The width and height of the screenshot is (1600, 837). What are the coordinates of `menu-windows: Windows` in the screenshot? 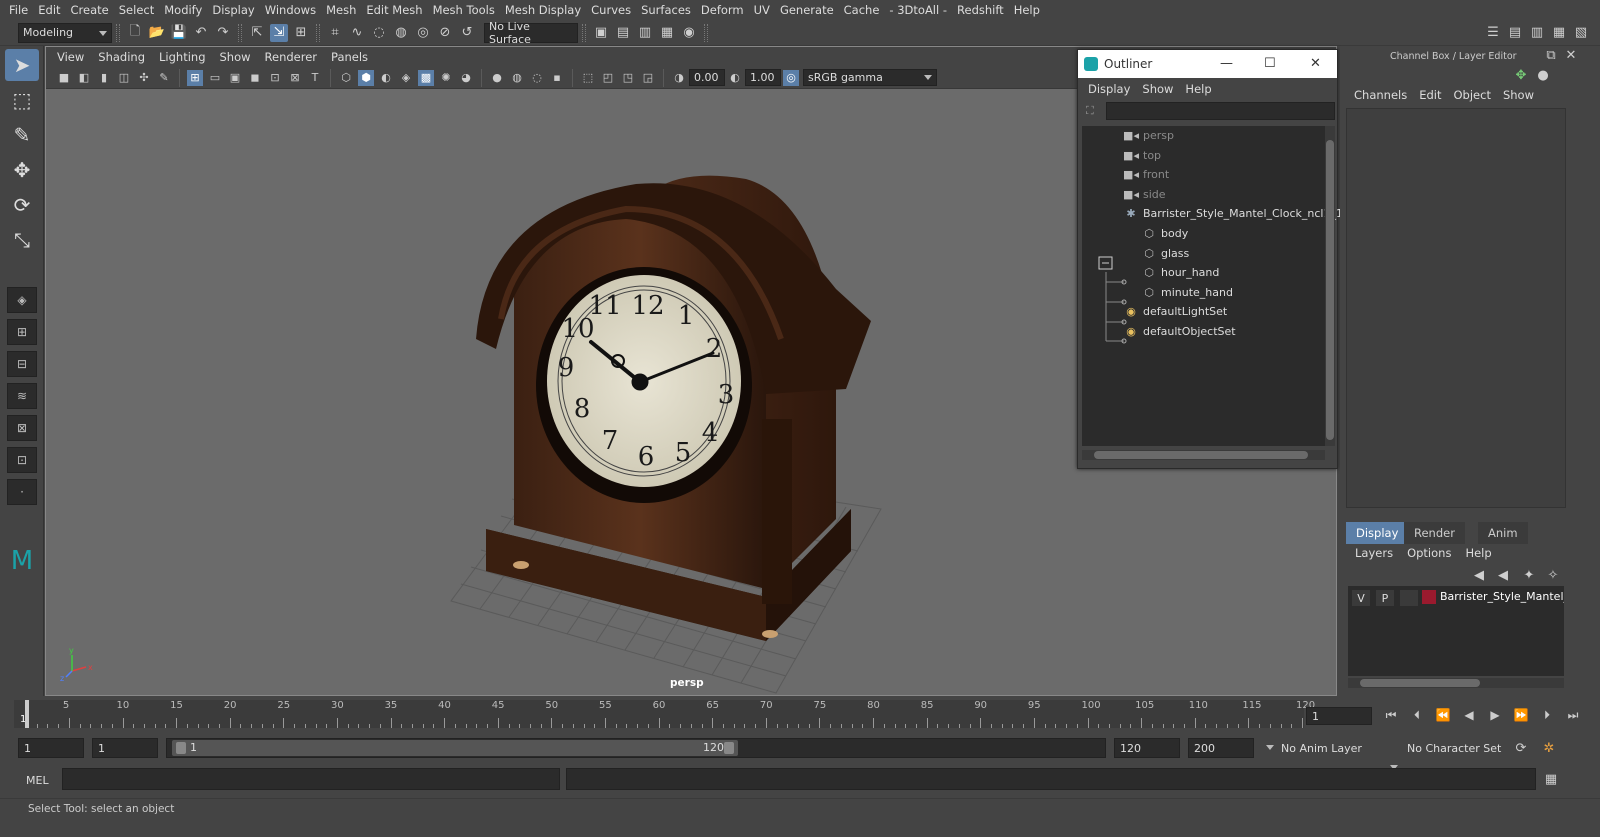 It's located at (290, 10).